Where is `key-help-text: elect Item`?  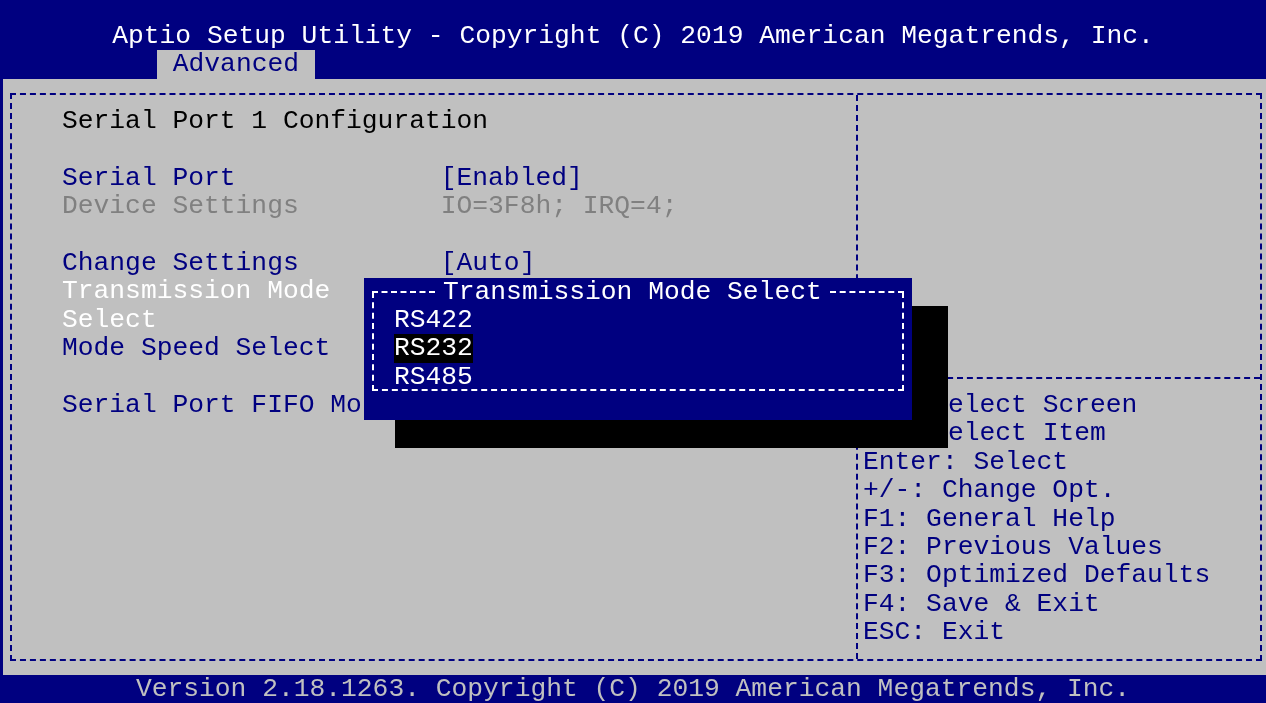 key-help-text: elect Item is located at coordinates (1027, 433).